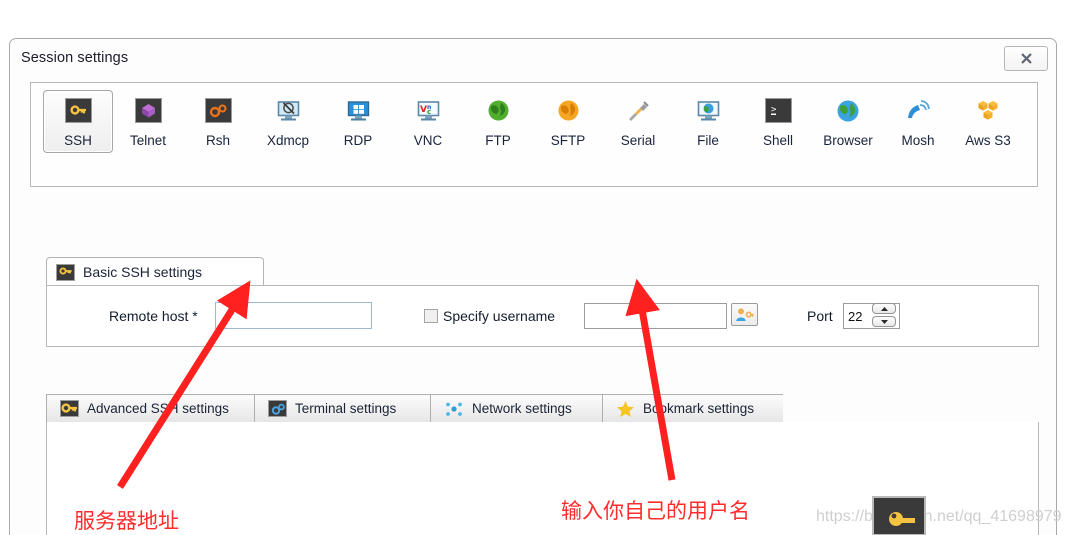  I want to click on windows-monitor-icon, so click(358, 112).